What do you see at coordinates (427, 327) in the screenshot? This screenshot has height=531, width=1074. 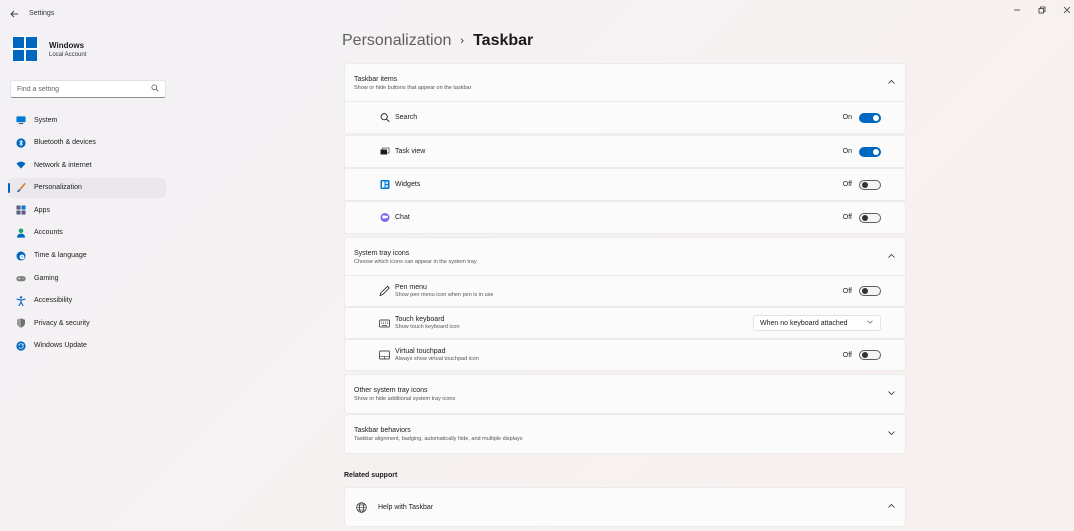 I see `row-description: Show touch keyboard icon` at bounding box center [427, 327].